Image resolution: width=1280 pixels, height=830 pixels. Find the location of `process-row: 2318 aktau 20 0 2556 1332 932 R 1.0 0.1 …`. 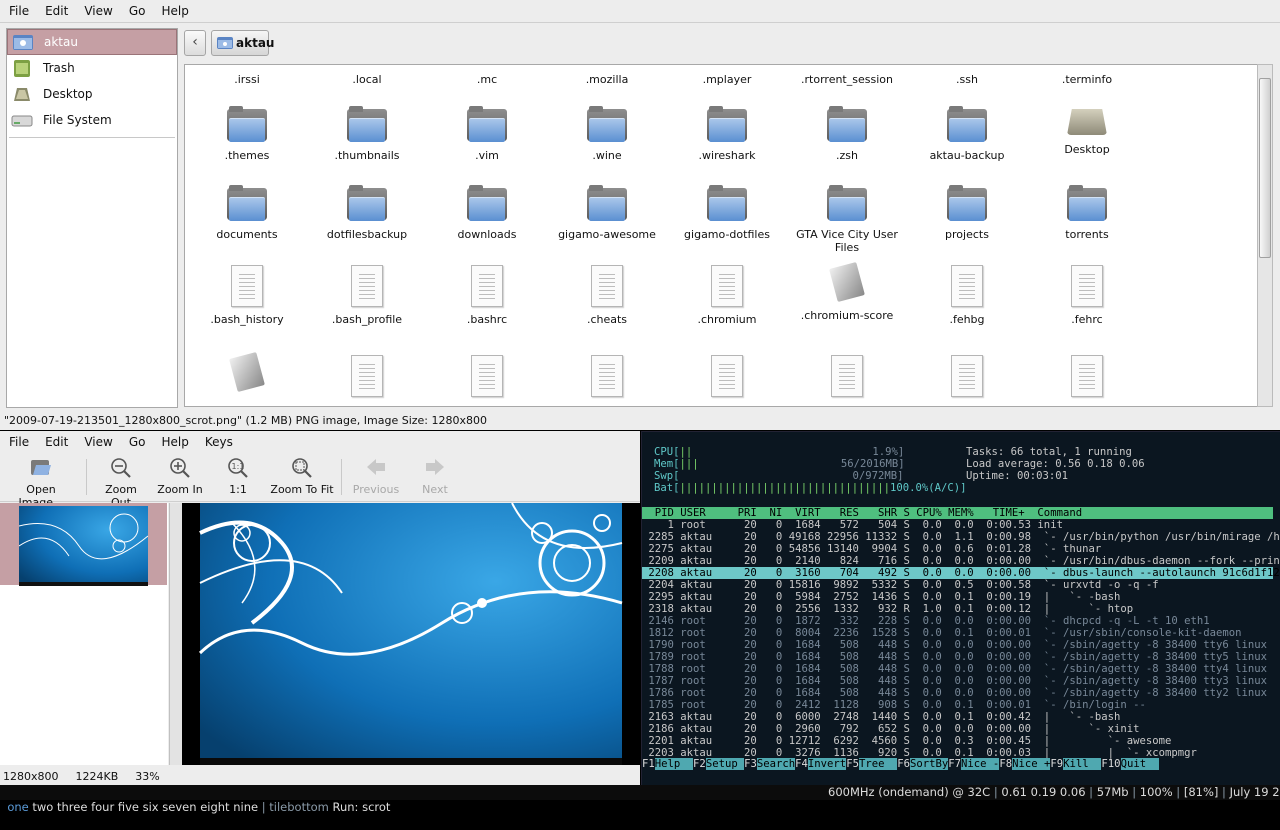

process-row: 2318 aktau 20 0 2556 1332 932 R 1.0 0.1 … is located at coordinates (887, 609).